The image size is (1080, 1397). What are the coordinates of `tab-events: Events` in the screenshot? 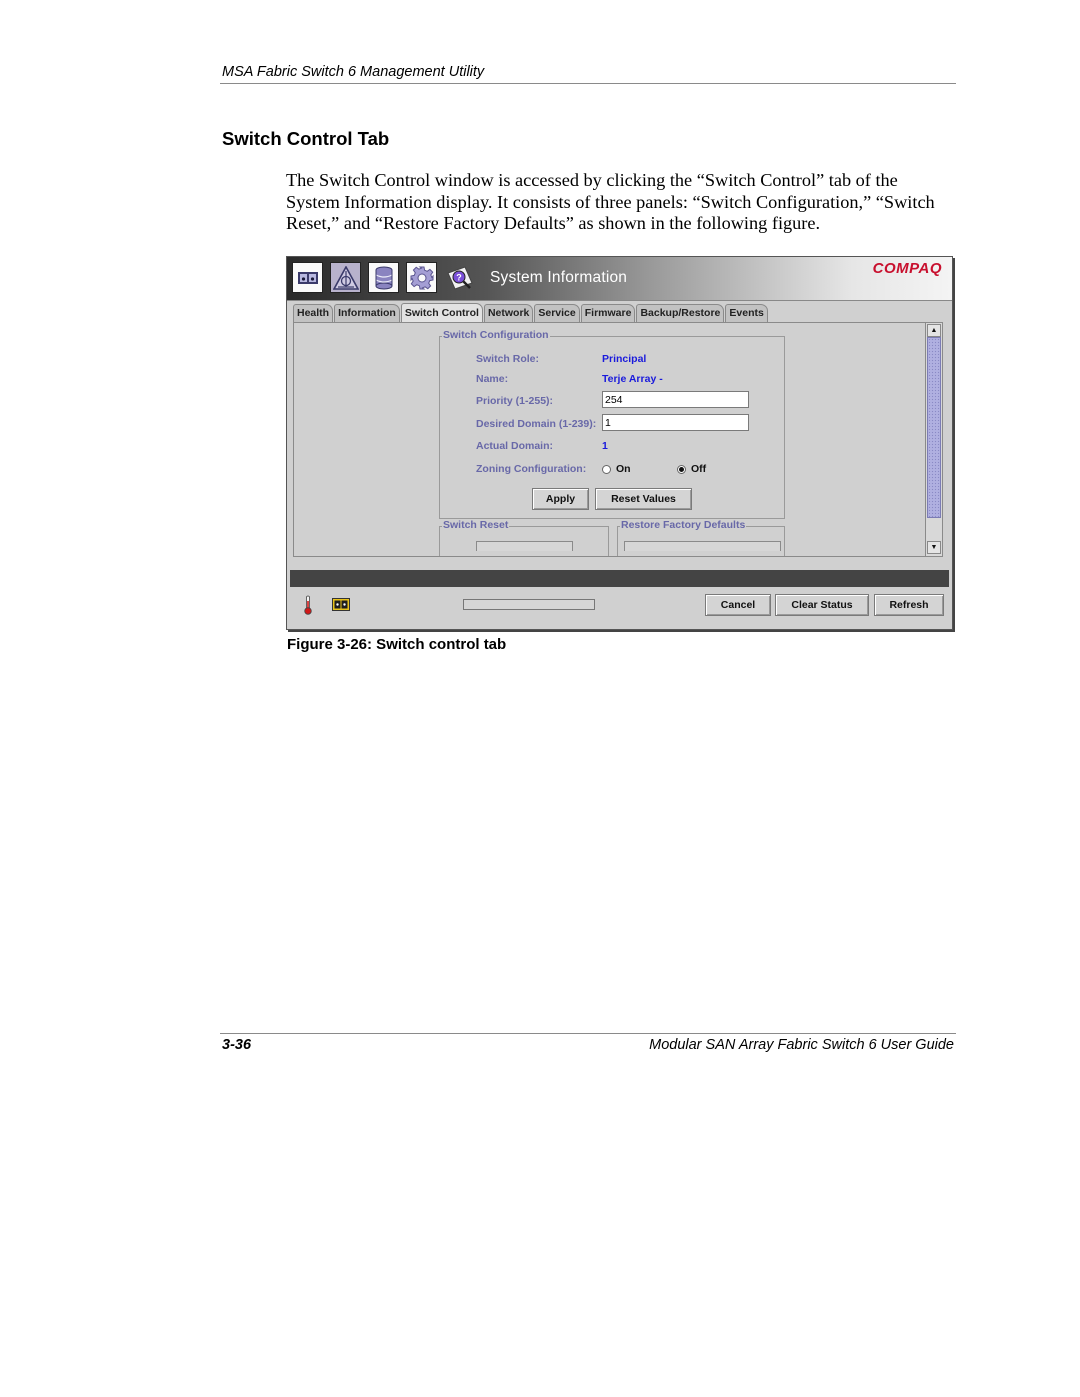 It's located at (746, 313).